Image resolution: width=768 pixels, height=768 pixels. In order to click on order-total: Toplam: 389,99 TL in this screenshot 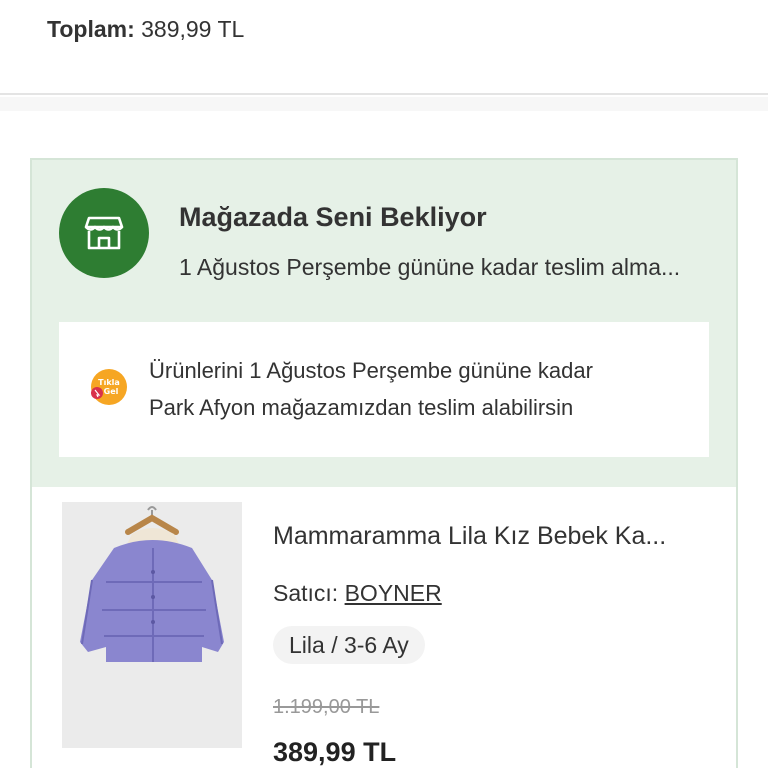, I will do `click(145, 29)`.